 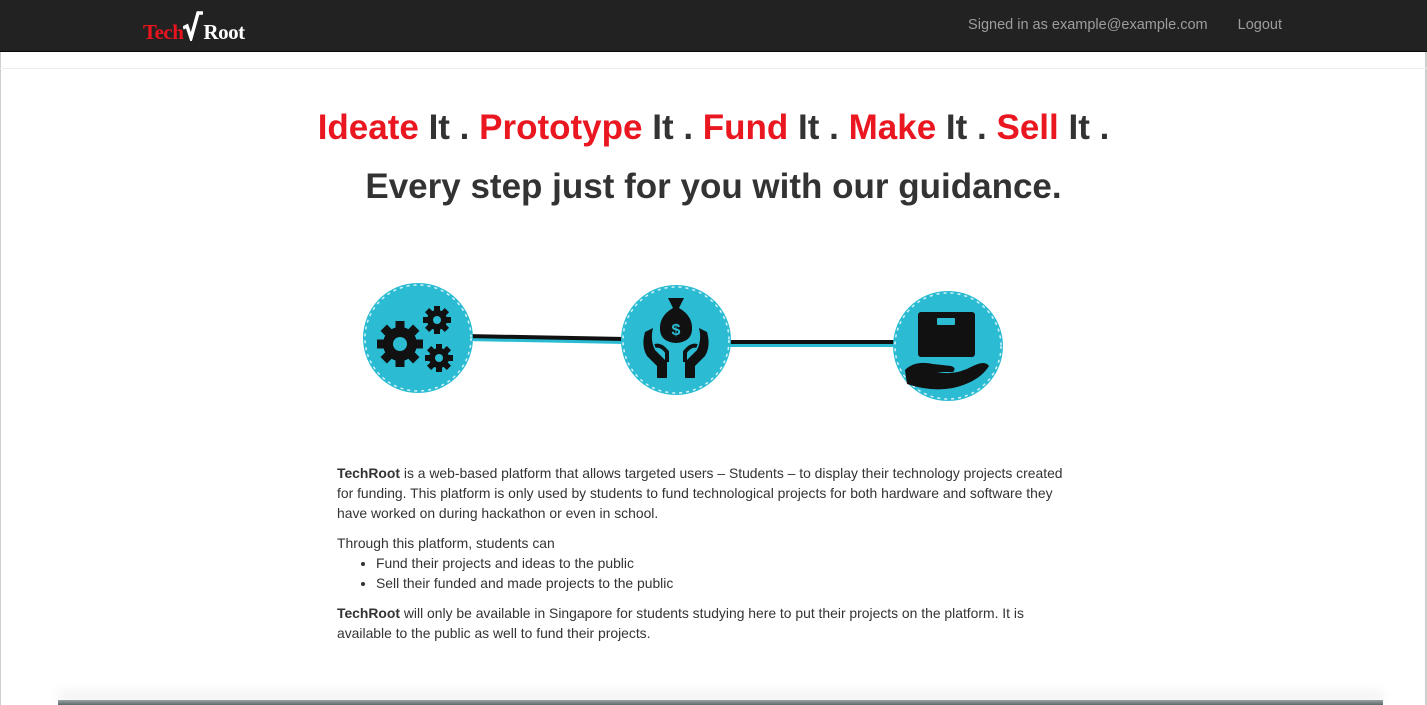 I want to click on nav-right: Signed in as example@example.com Logout, so click(x=1125, y=25).